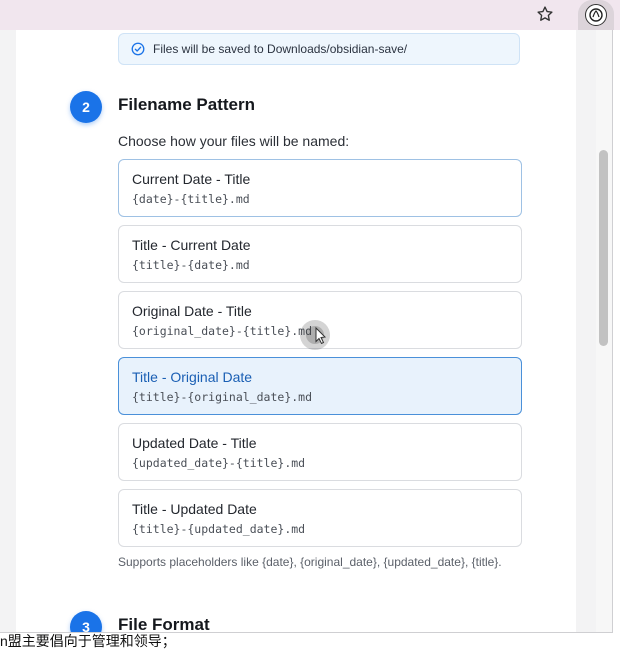 The image size is (620, 650). Describe the element at coordinates (320, 188) in the screenshot. I see `pattern-option-current-date-title: Current Date - Title {date}-{title}.md` at that location.